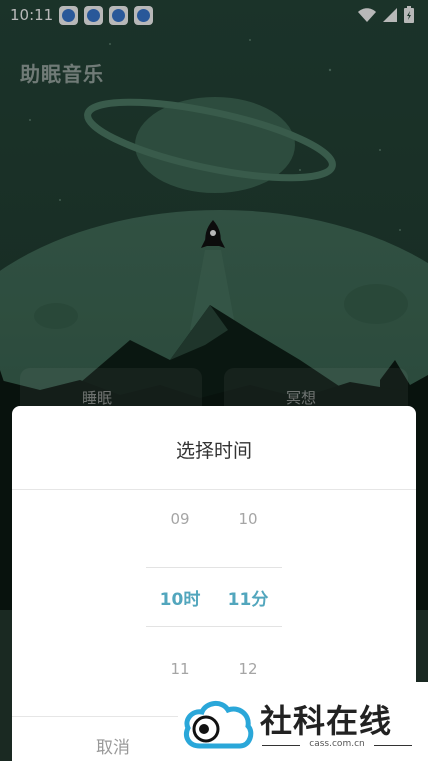 Image resolution: width=428 pixels, height=761 pixels. I want to click on cloud-eye-icon, so click(219, 725).